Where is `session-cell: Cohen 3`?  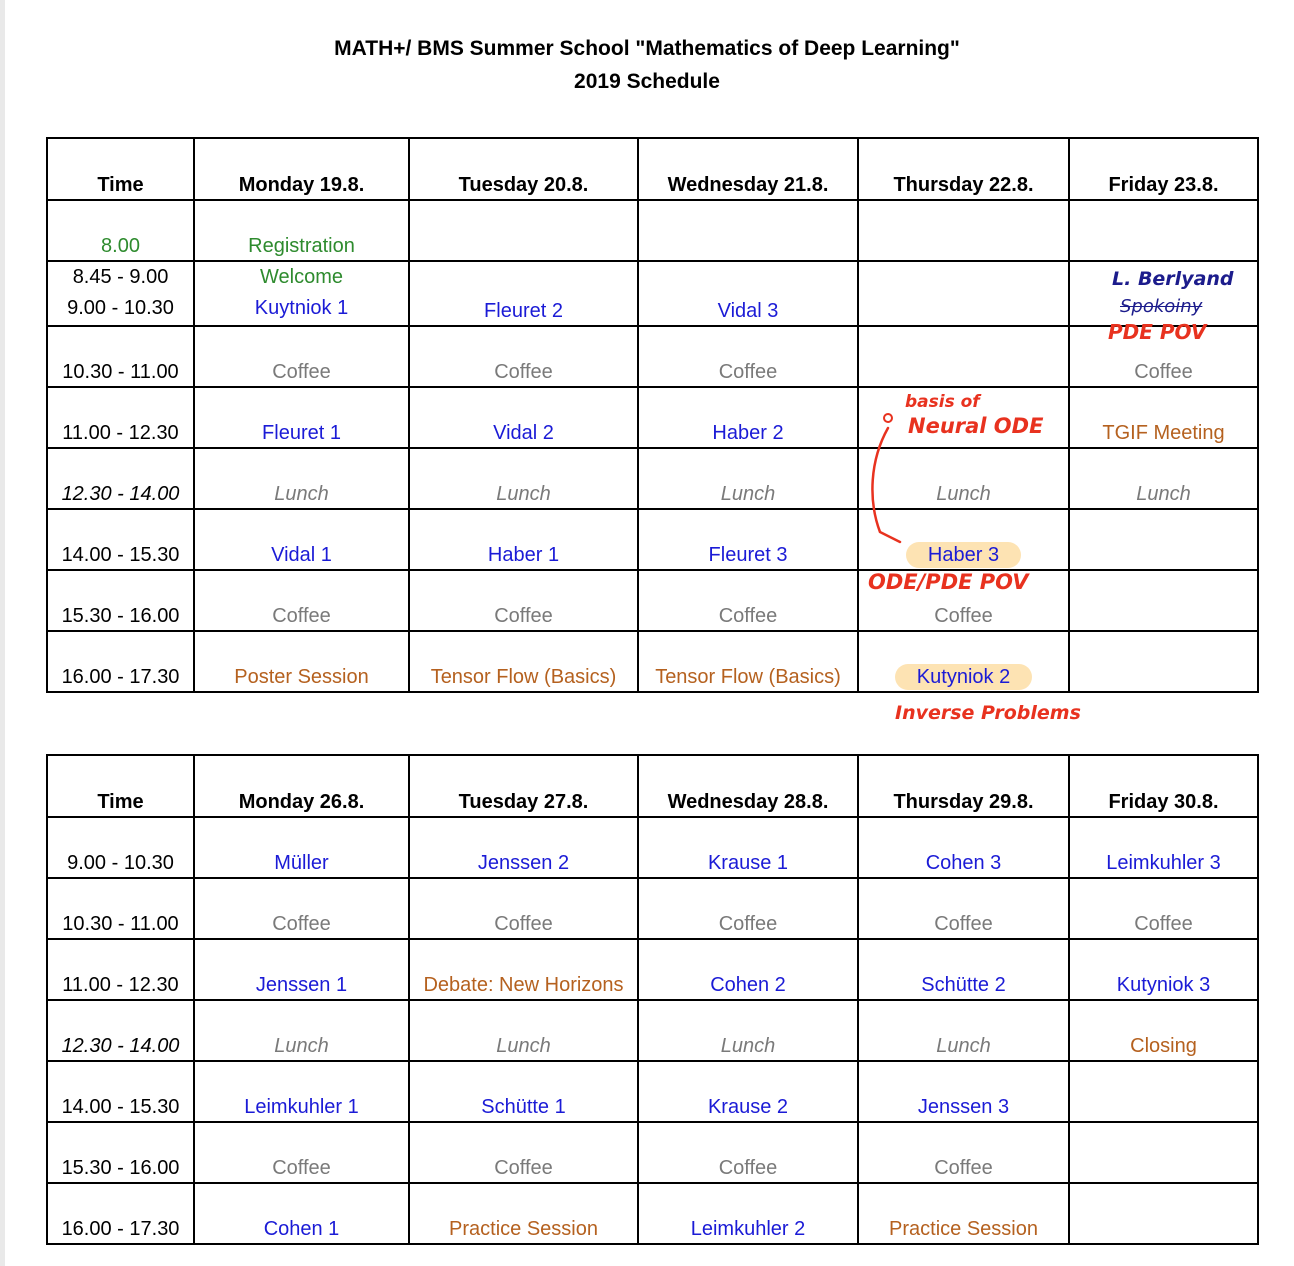 session-cell: Cohen 3 is located at coordinates (963, 847).